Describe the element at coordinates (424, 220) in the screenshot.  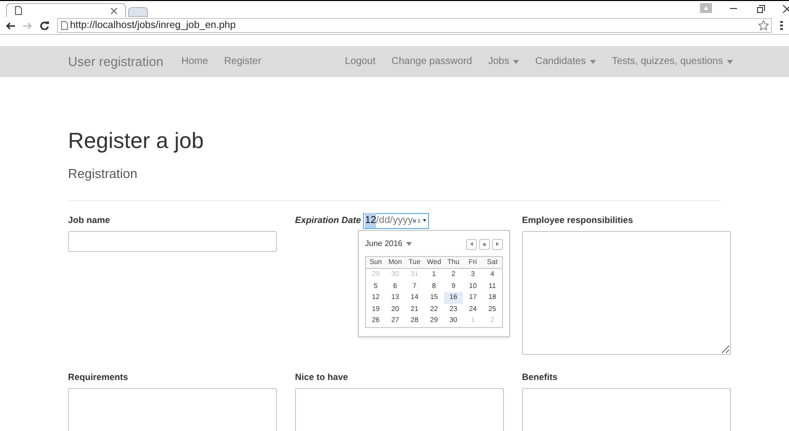
I see `dropdown-icon` at that location.